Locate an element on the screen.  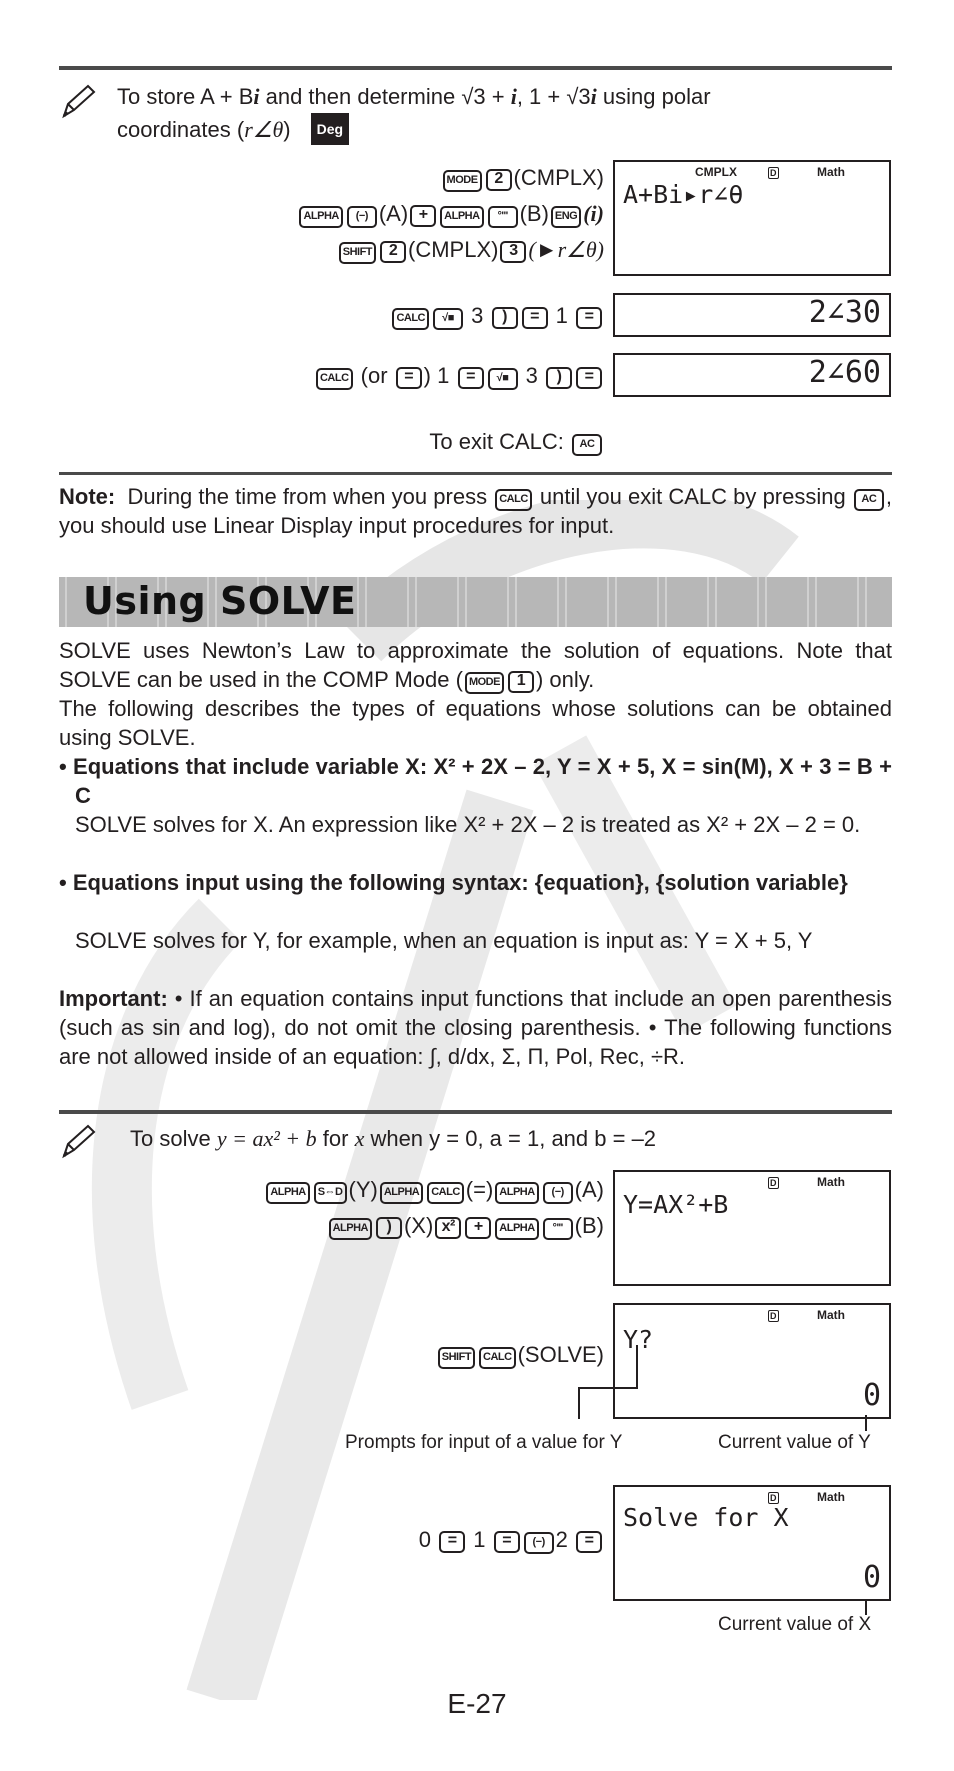
key-sd: S⇔D is located at coordinates (330, 1193).